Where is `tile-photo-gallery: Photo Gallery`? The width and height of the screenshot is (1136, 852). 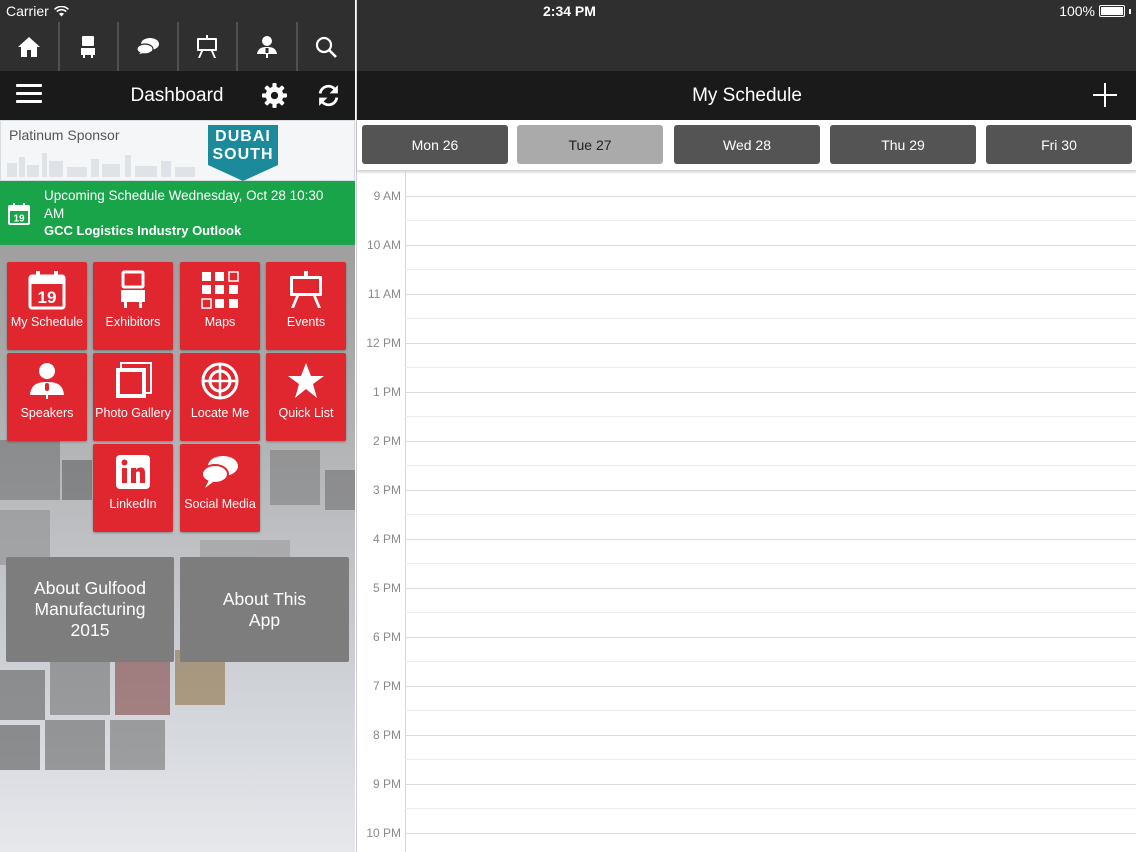
tile-photo-gallery: Photo Gallery is located at coordinates (133, 397).